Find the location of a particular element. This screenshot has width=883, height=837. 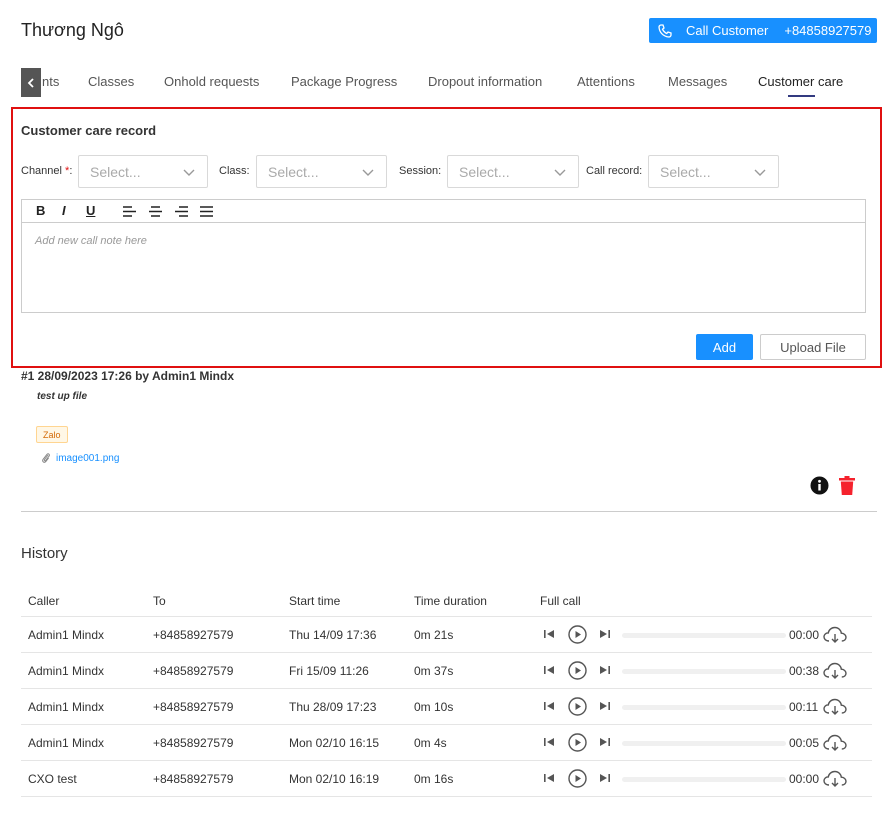

tab-scroll-left-button is located at coordinates (31, 82).